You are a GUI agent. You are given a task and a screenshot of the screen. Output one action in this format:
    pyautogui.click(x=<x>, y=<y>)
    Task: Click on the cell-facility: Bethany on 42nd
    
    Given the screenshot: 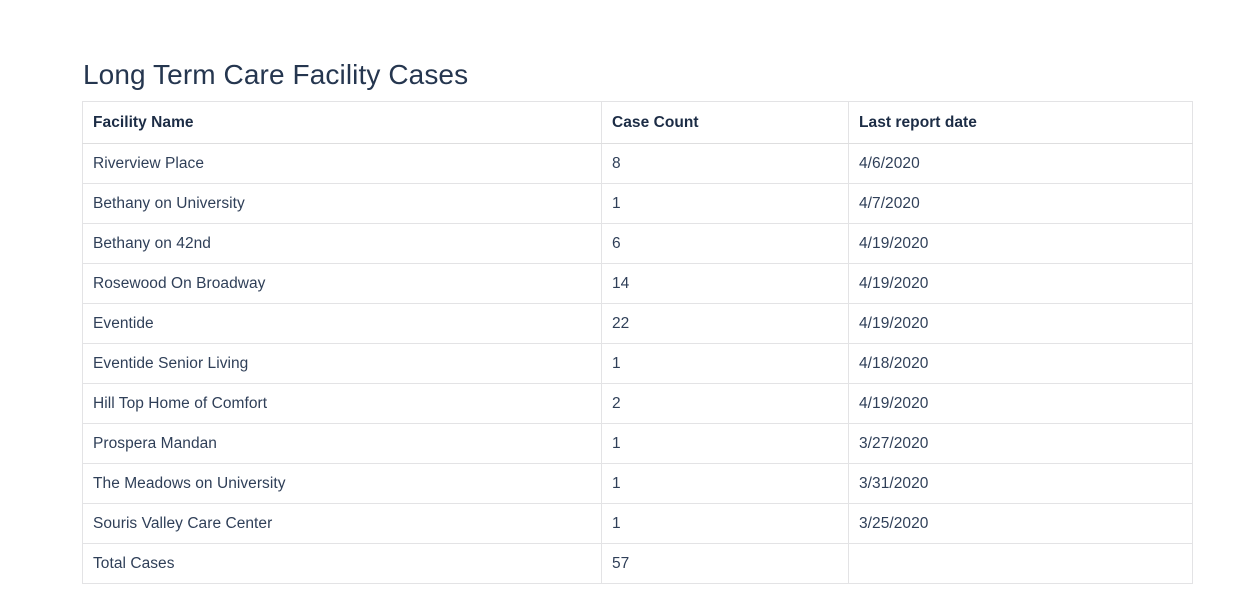 What is the action you would take?
    pyautogui.click(x=342, y=243)
    